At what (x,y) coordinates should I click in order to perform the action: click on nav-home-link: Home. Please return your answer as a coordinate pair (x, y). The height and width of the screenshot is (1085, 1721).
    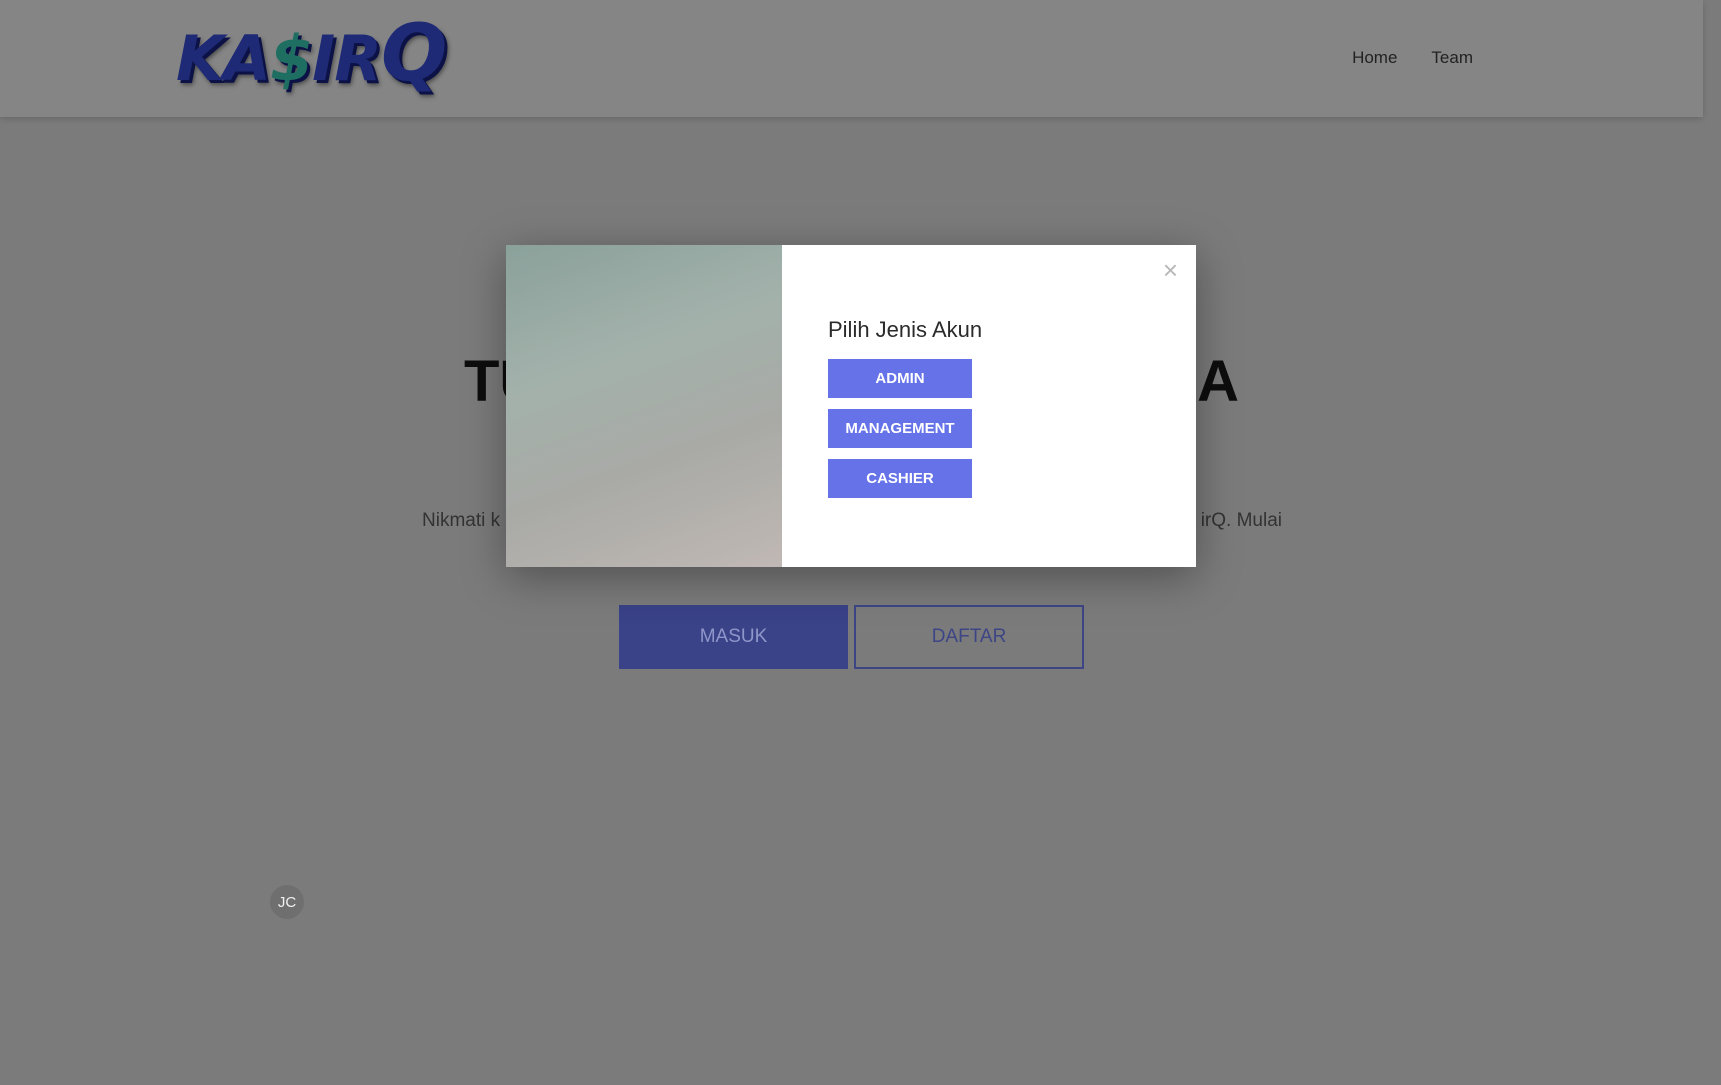
    Looking at the image, I should click on (1374, 58).